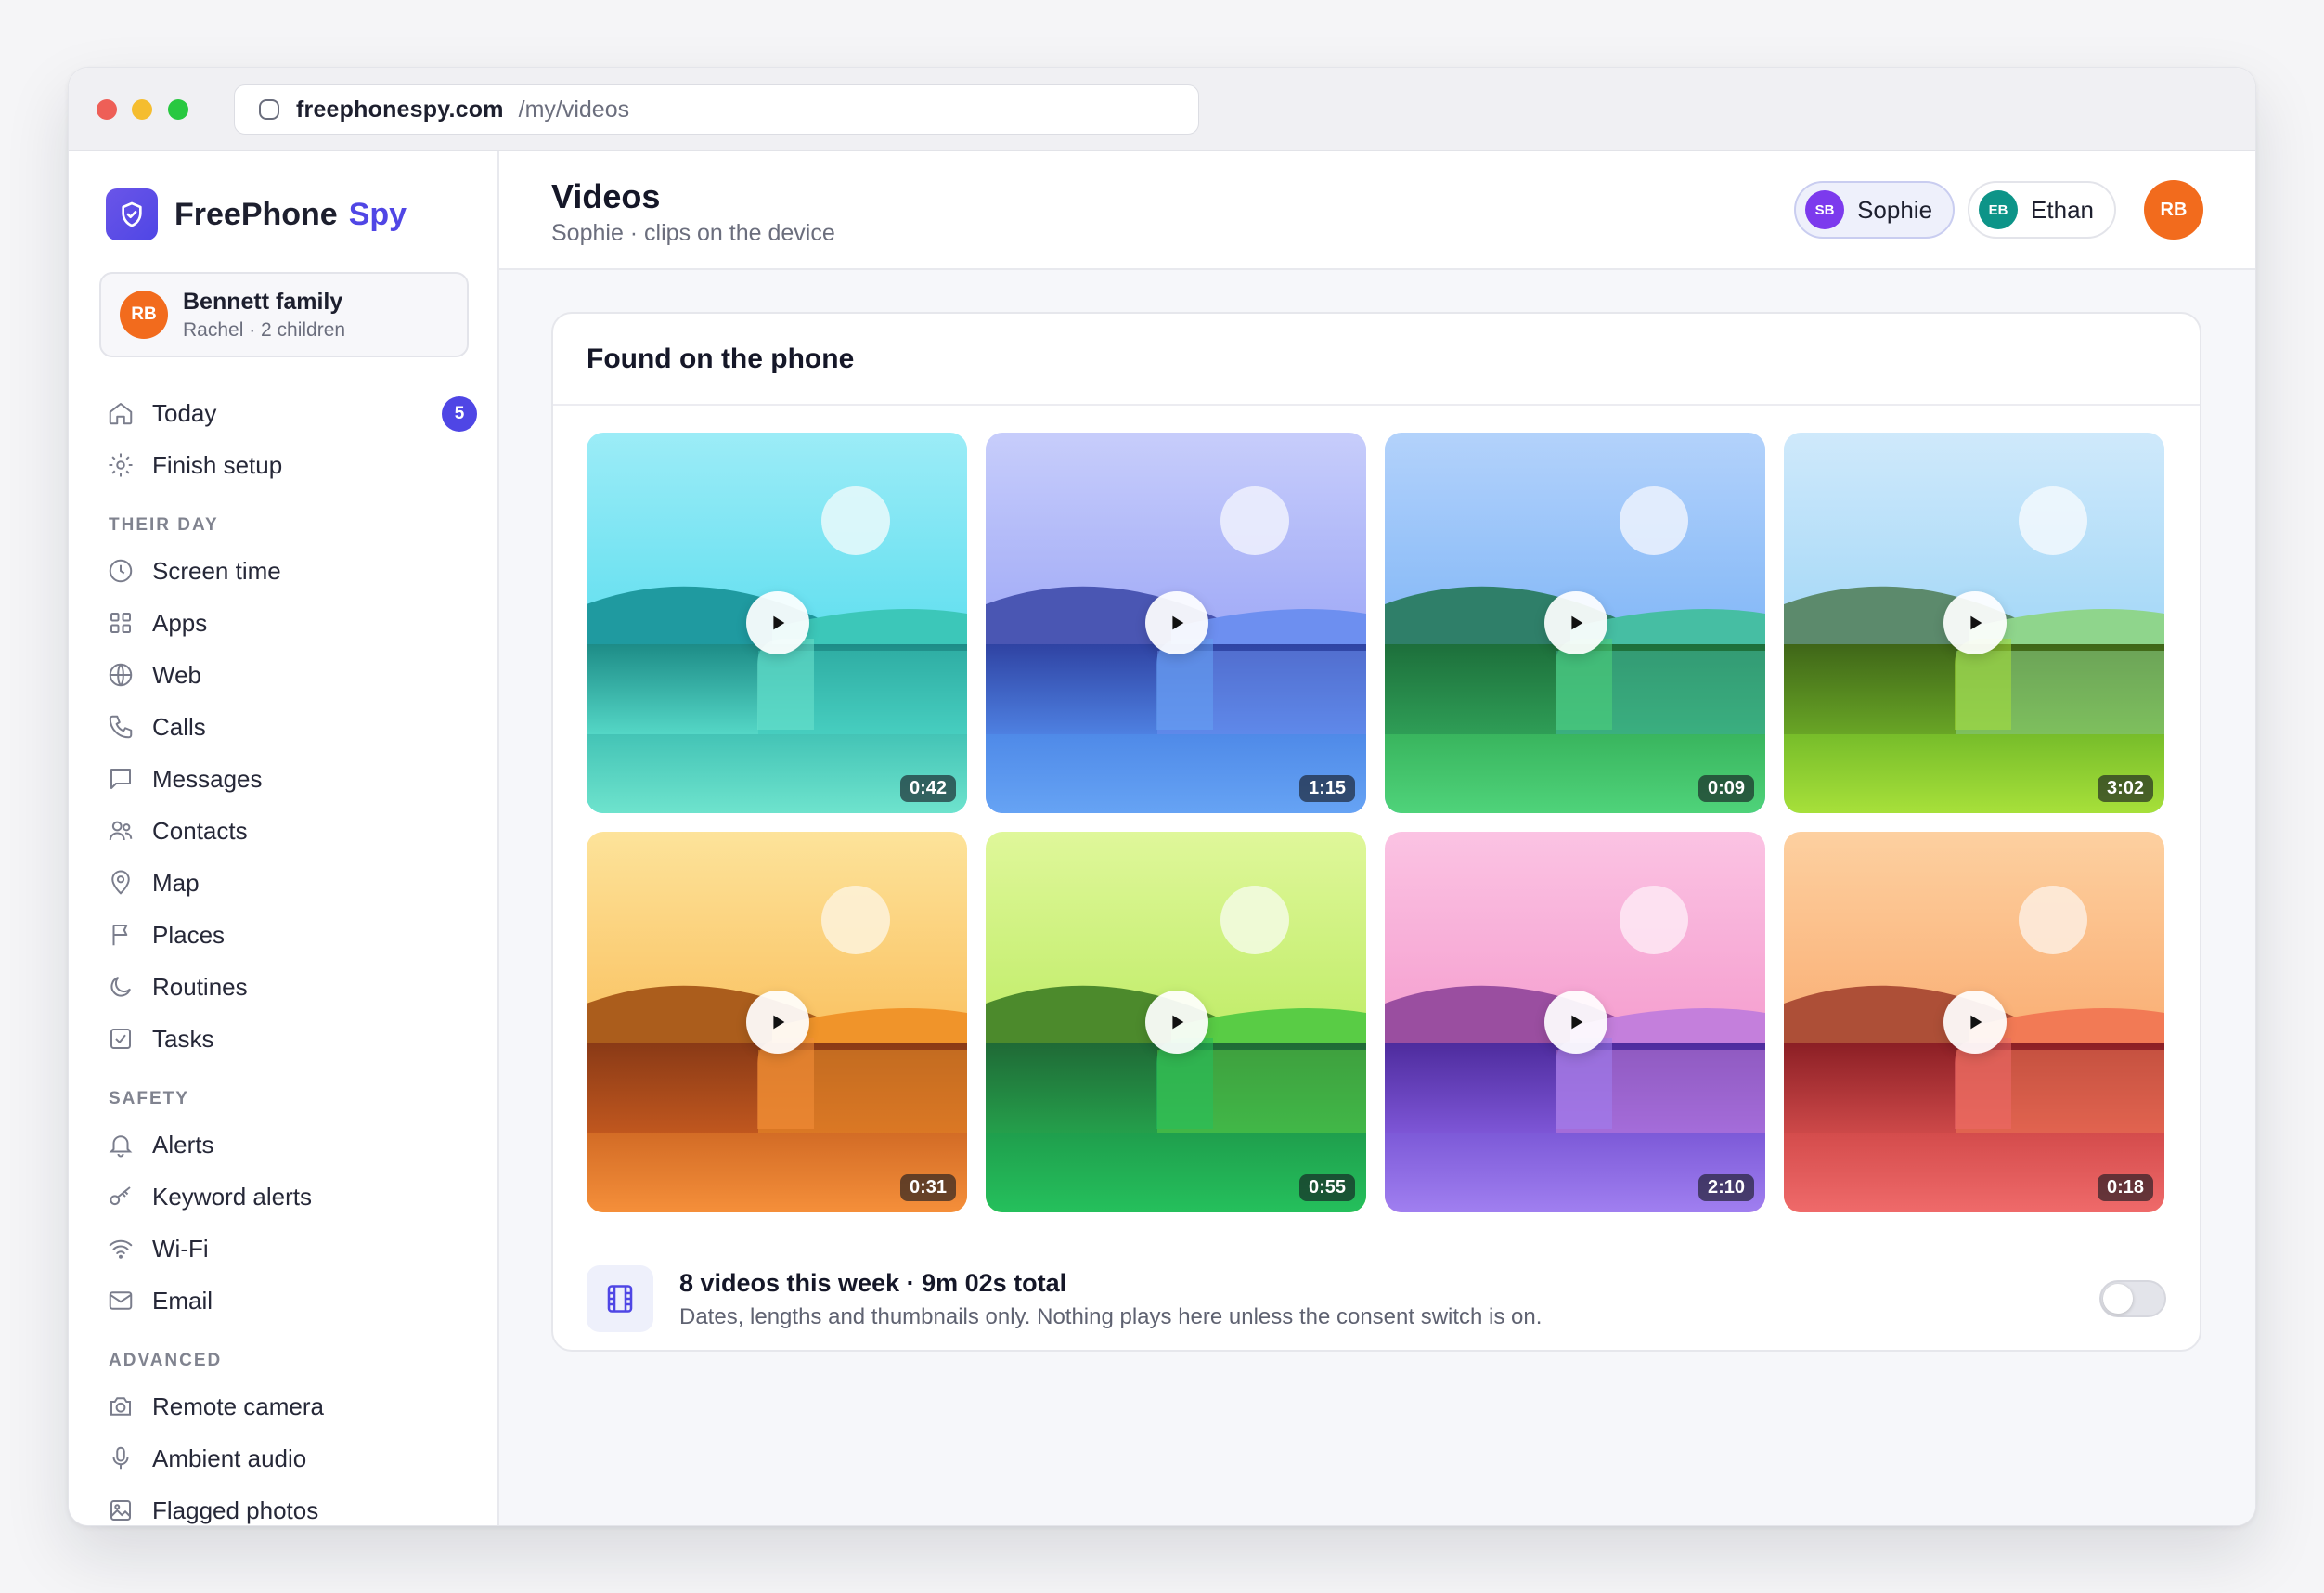 The width and height of the screenshot is (2324, 1593). Describe the element at coordinates (2062, 209) in the screenshot. I see `child-name: Ethan` at that location.